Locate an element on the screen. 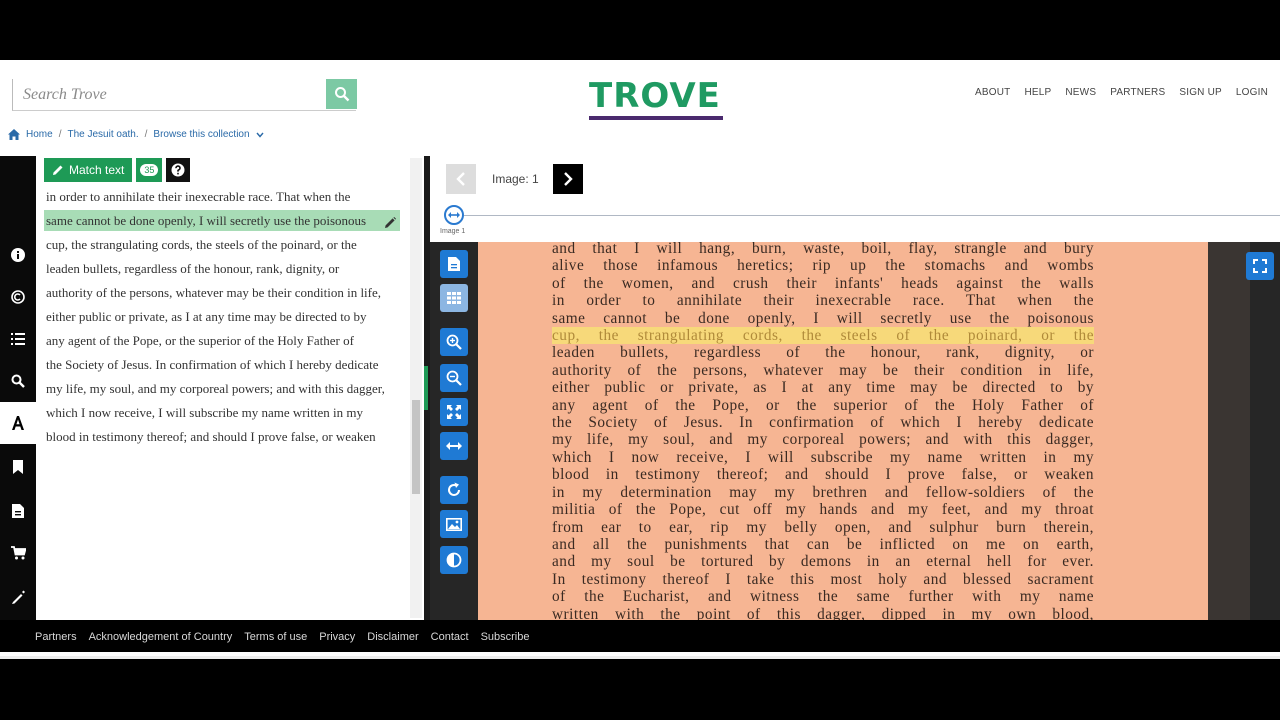 The image size is (1280, 720). zoom-out-icon is located at coordinates (454, 378).